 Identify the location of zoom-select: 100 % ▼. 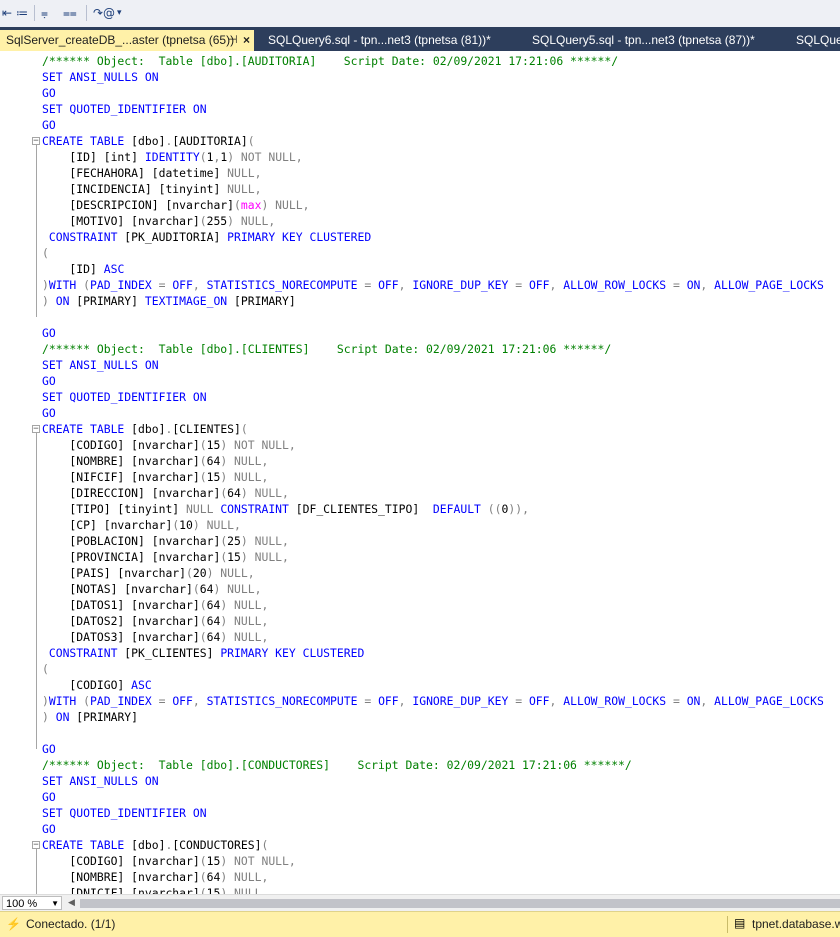
(32, 903).